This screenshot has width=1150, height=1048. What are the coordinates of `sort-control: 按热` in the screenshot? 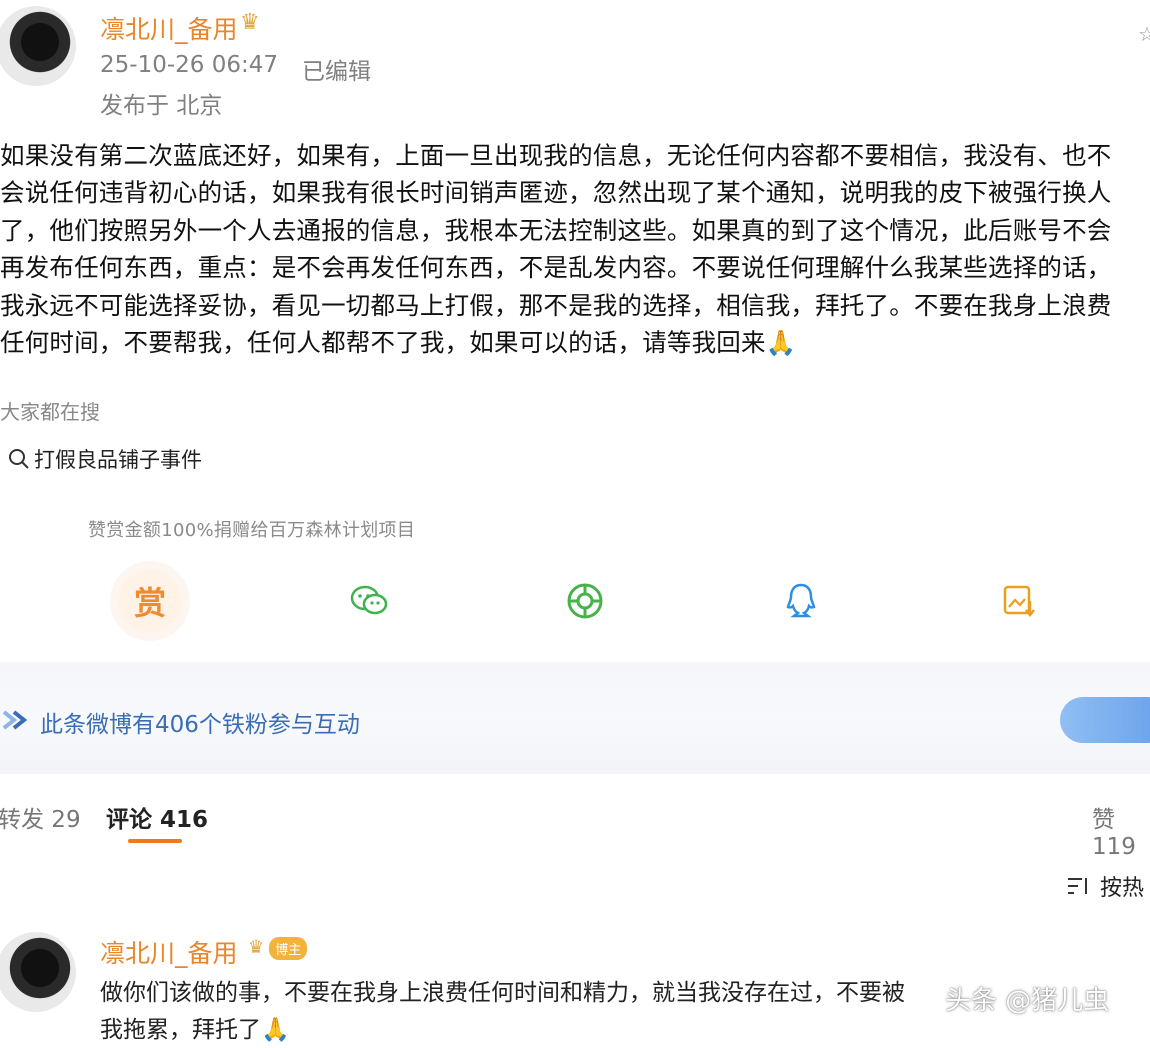 It's located at (1105, 886).